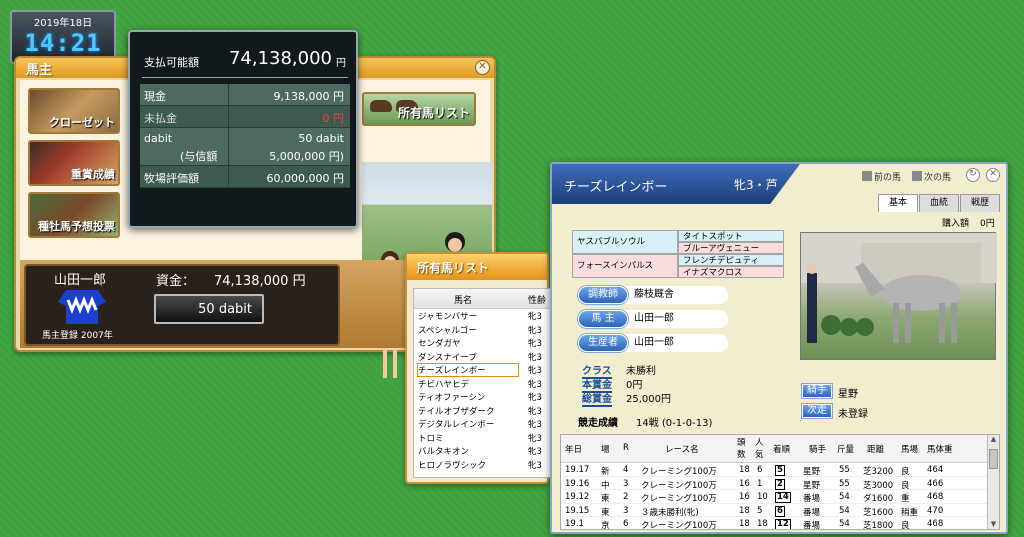 This screenshot has width=1024, height=537. I want to click on horse-name: スペシャルゴー, so click(447, 330).